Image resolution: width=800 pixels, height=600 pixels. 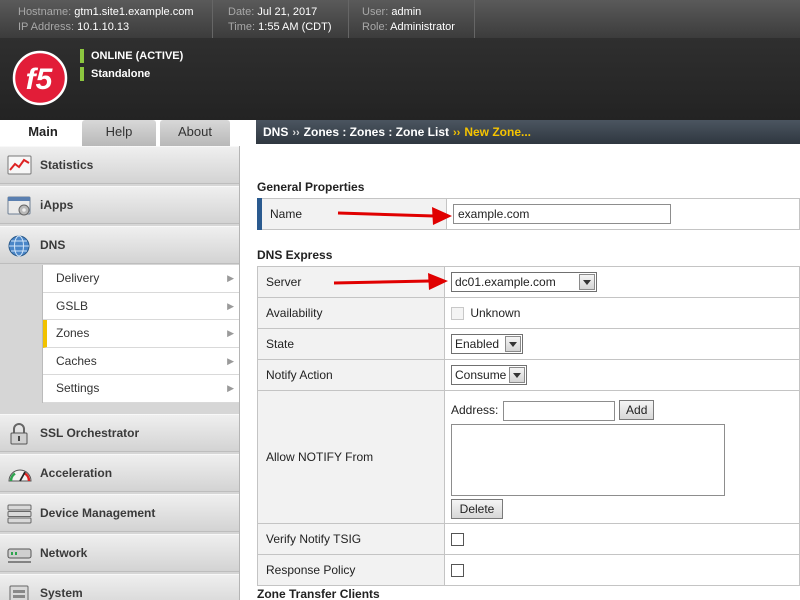 What do you see at coordinates (528, 570) in the screenshot?
I see `response-policy-row: Response Policy` at bounding box center [528, 570].